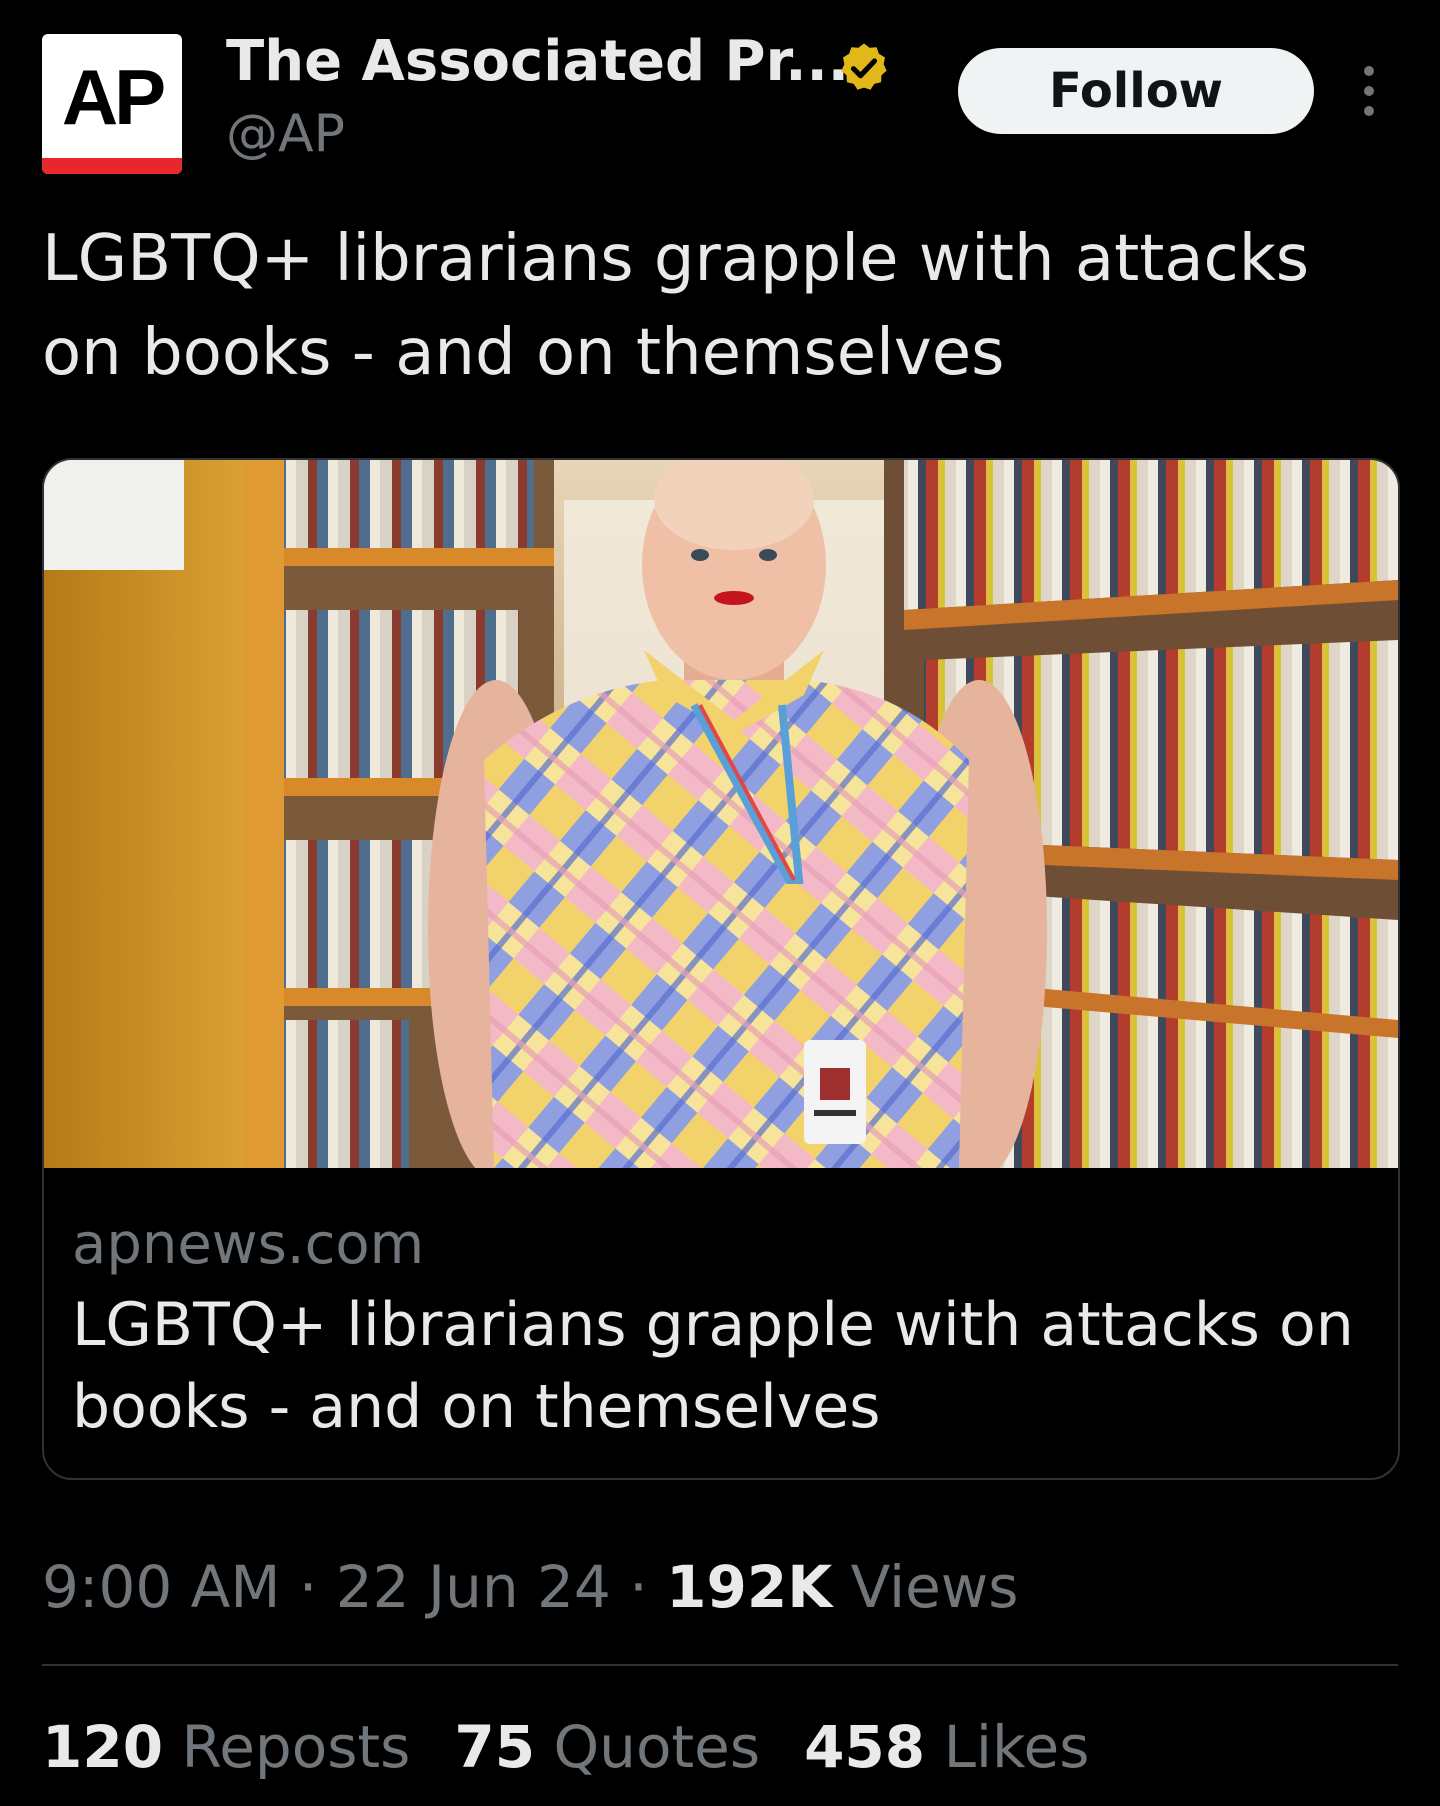  What do you see at coordinates (720, 95) in the screenshot?
I see `tweet-header: AP The Associated Pr... @AP Follow` at bounding box center [720, 95].